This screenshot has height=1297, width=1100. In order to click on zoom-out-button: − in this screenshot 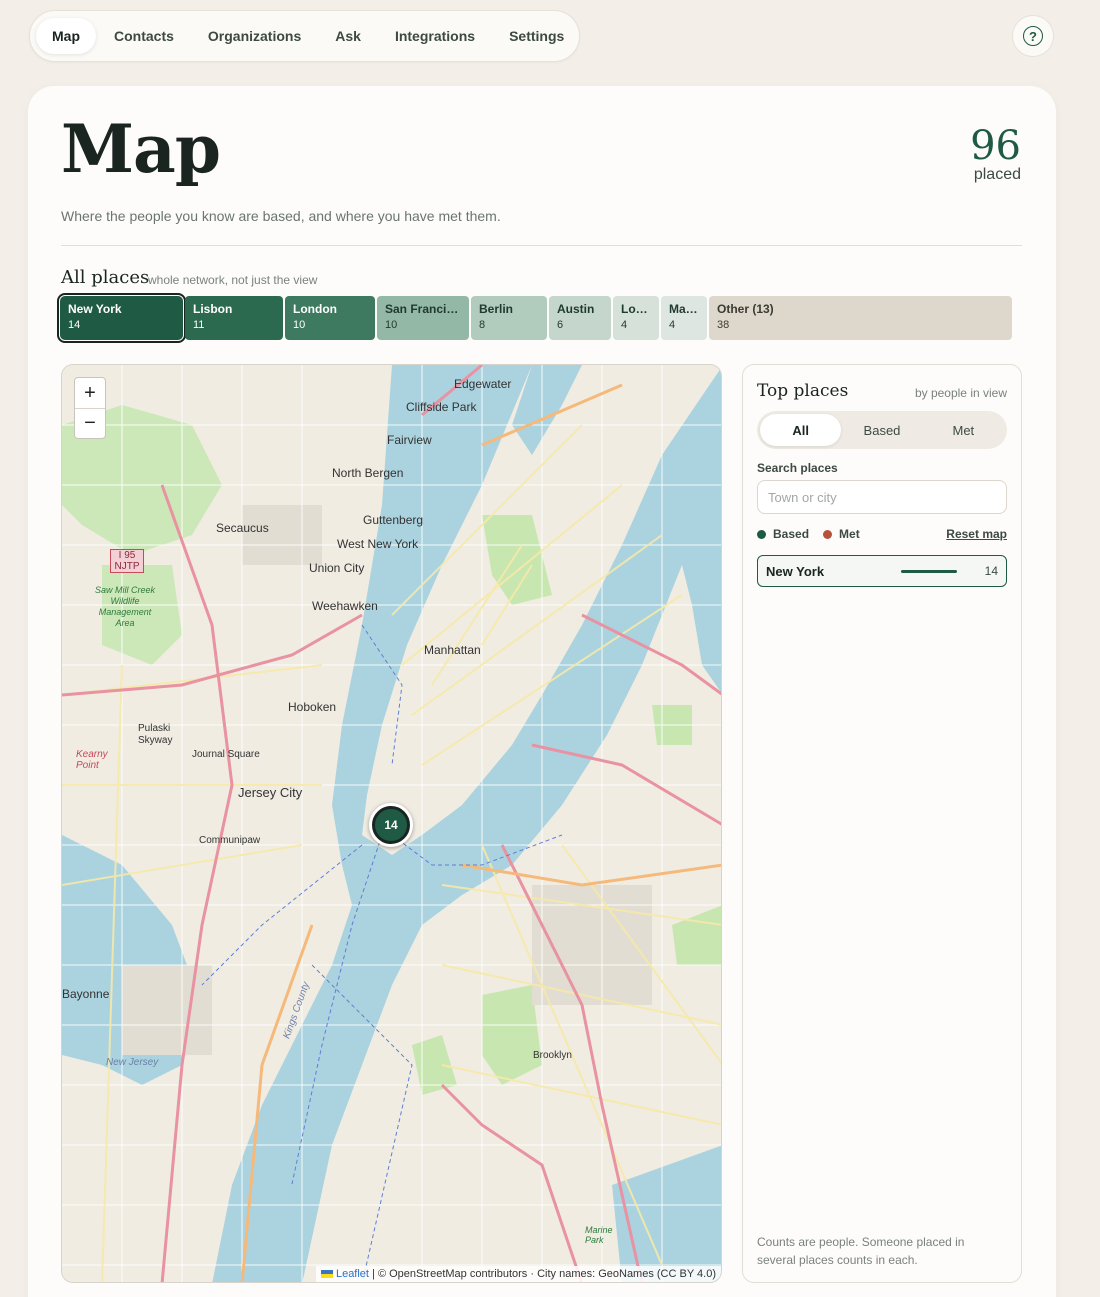, I will do `click(90, 423)`.